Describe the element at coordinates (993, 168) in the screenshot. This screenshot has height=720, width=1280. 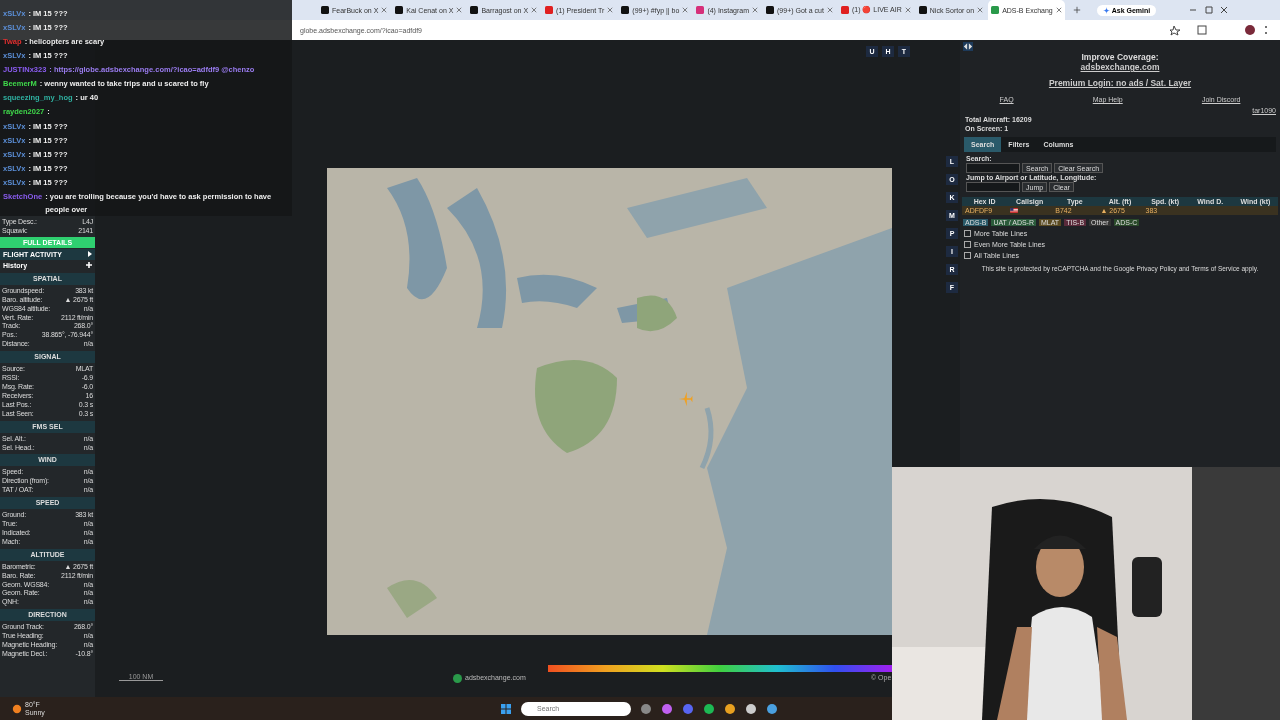
I see `search-field` at that location.